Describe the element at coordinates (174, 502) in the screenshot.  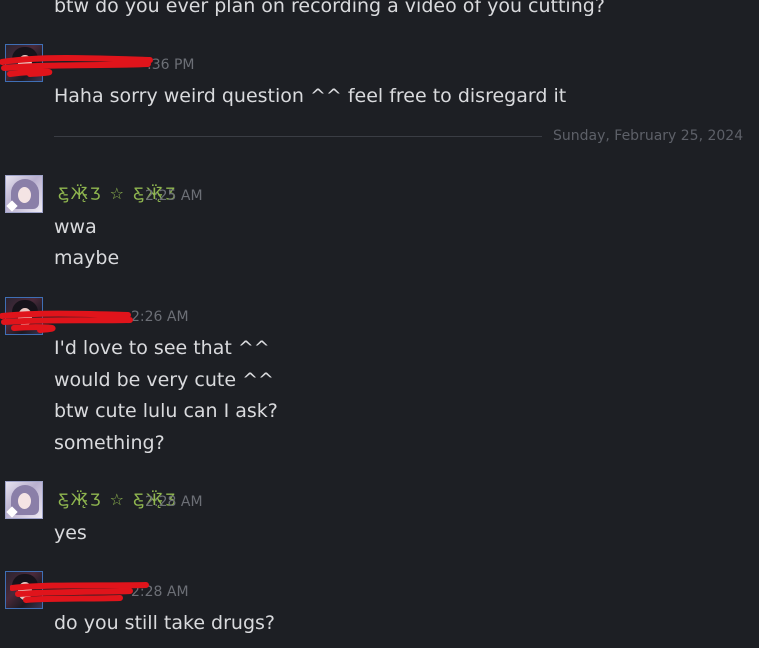
I see `message-timestamp: 2:28 AM` at that location.